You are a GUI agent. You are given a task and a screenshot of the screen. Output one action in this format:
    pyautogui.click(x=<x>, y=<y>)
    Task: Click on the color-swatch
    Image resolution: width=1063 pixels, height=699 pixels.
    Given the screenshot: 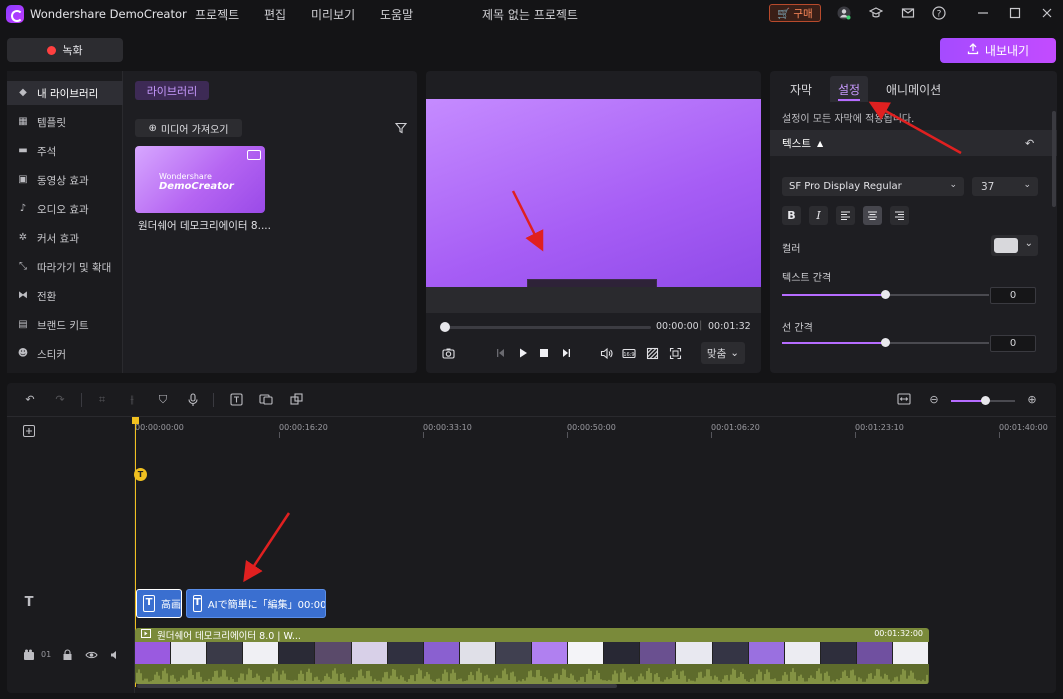 What is the action you would take?
    pyautogui.click(x=1006, y=245)
    